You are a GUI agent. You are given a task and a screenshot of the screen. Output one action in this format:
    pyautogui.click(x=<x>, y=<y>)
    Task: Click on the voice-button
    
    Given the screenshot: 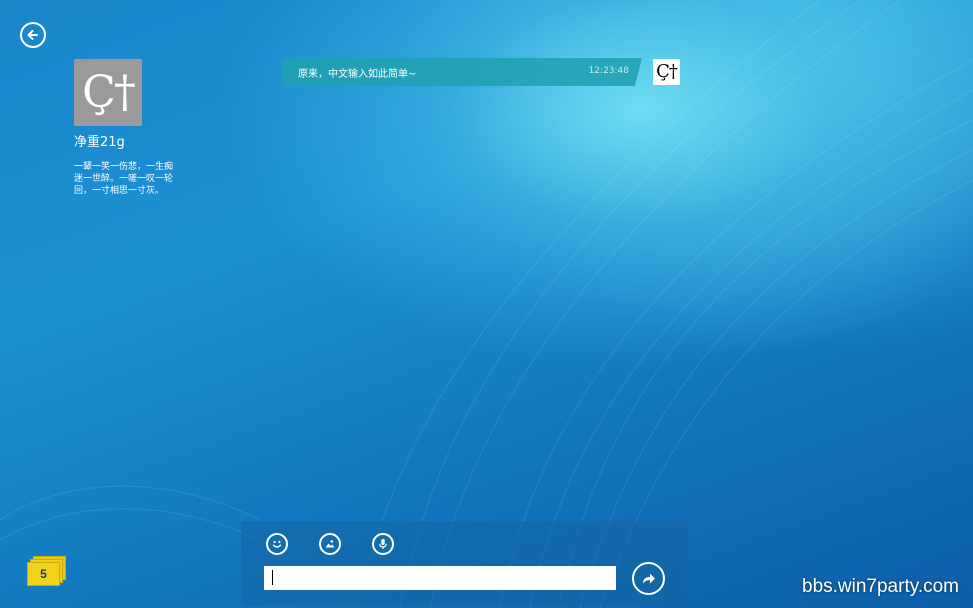 What is the action you would take?
    pyautogui.click(x=383, y=544)
    